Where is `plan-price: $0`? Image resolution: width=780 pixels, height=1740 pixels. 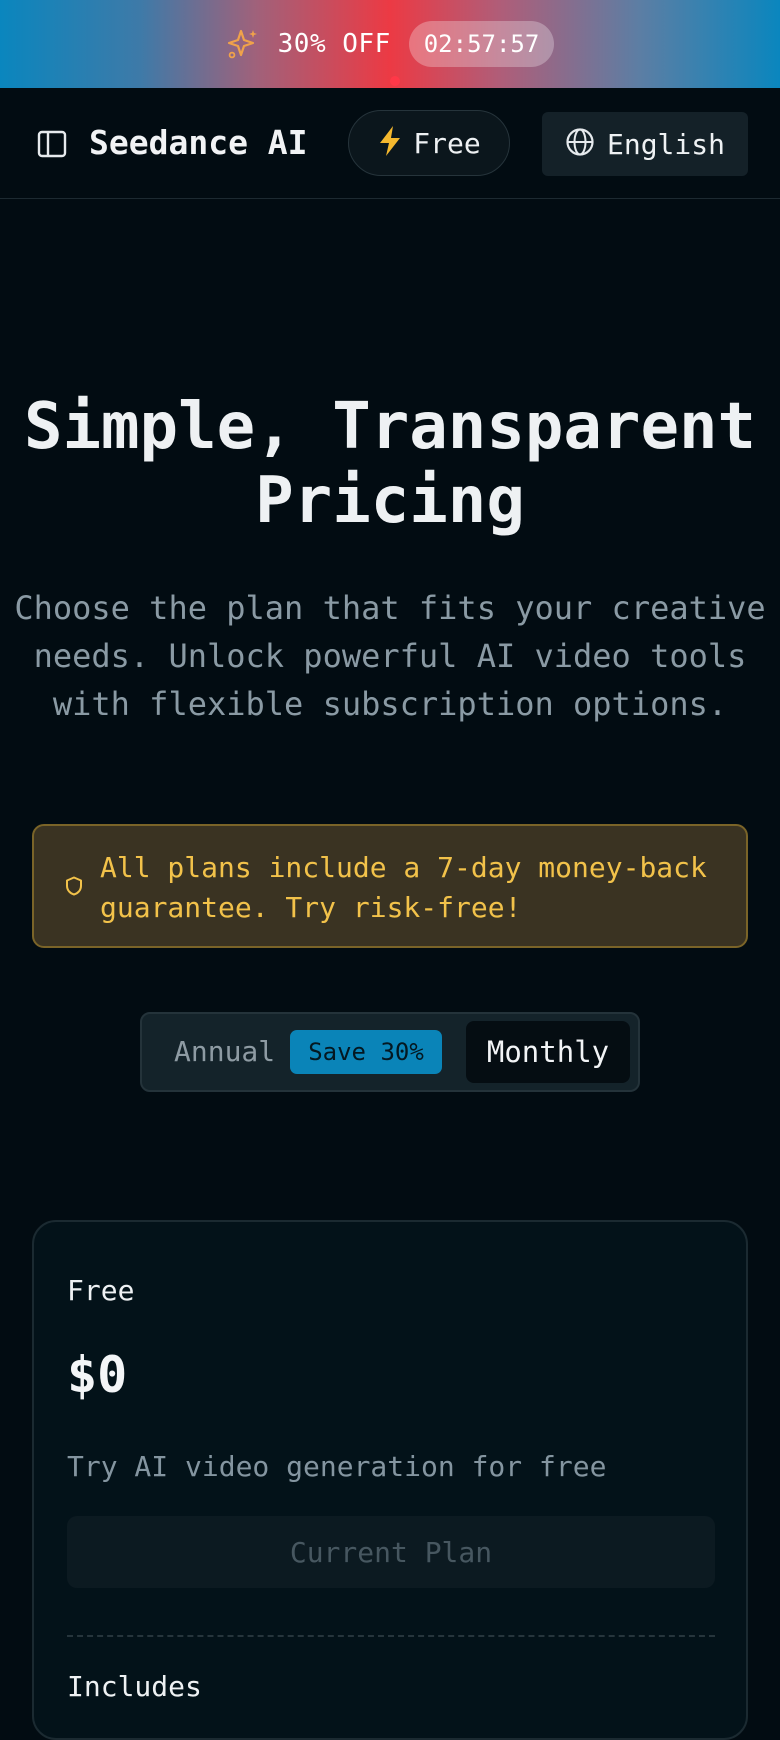 plan-price: $0 is located at coordinates (97, 1375).